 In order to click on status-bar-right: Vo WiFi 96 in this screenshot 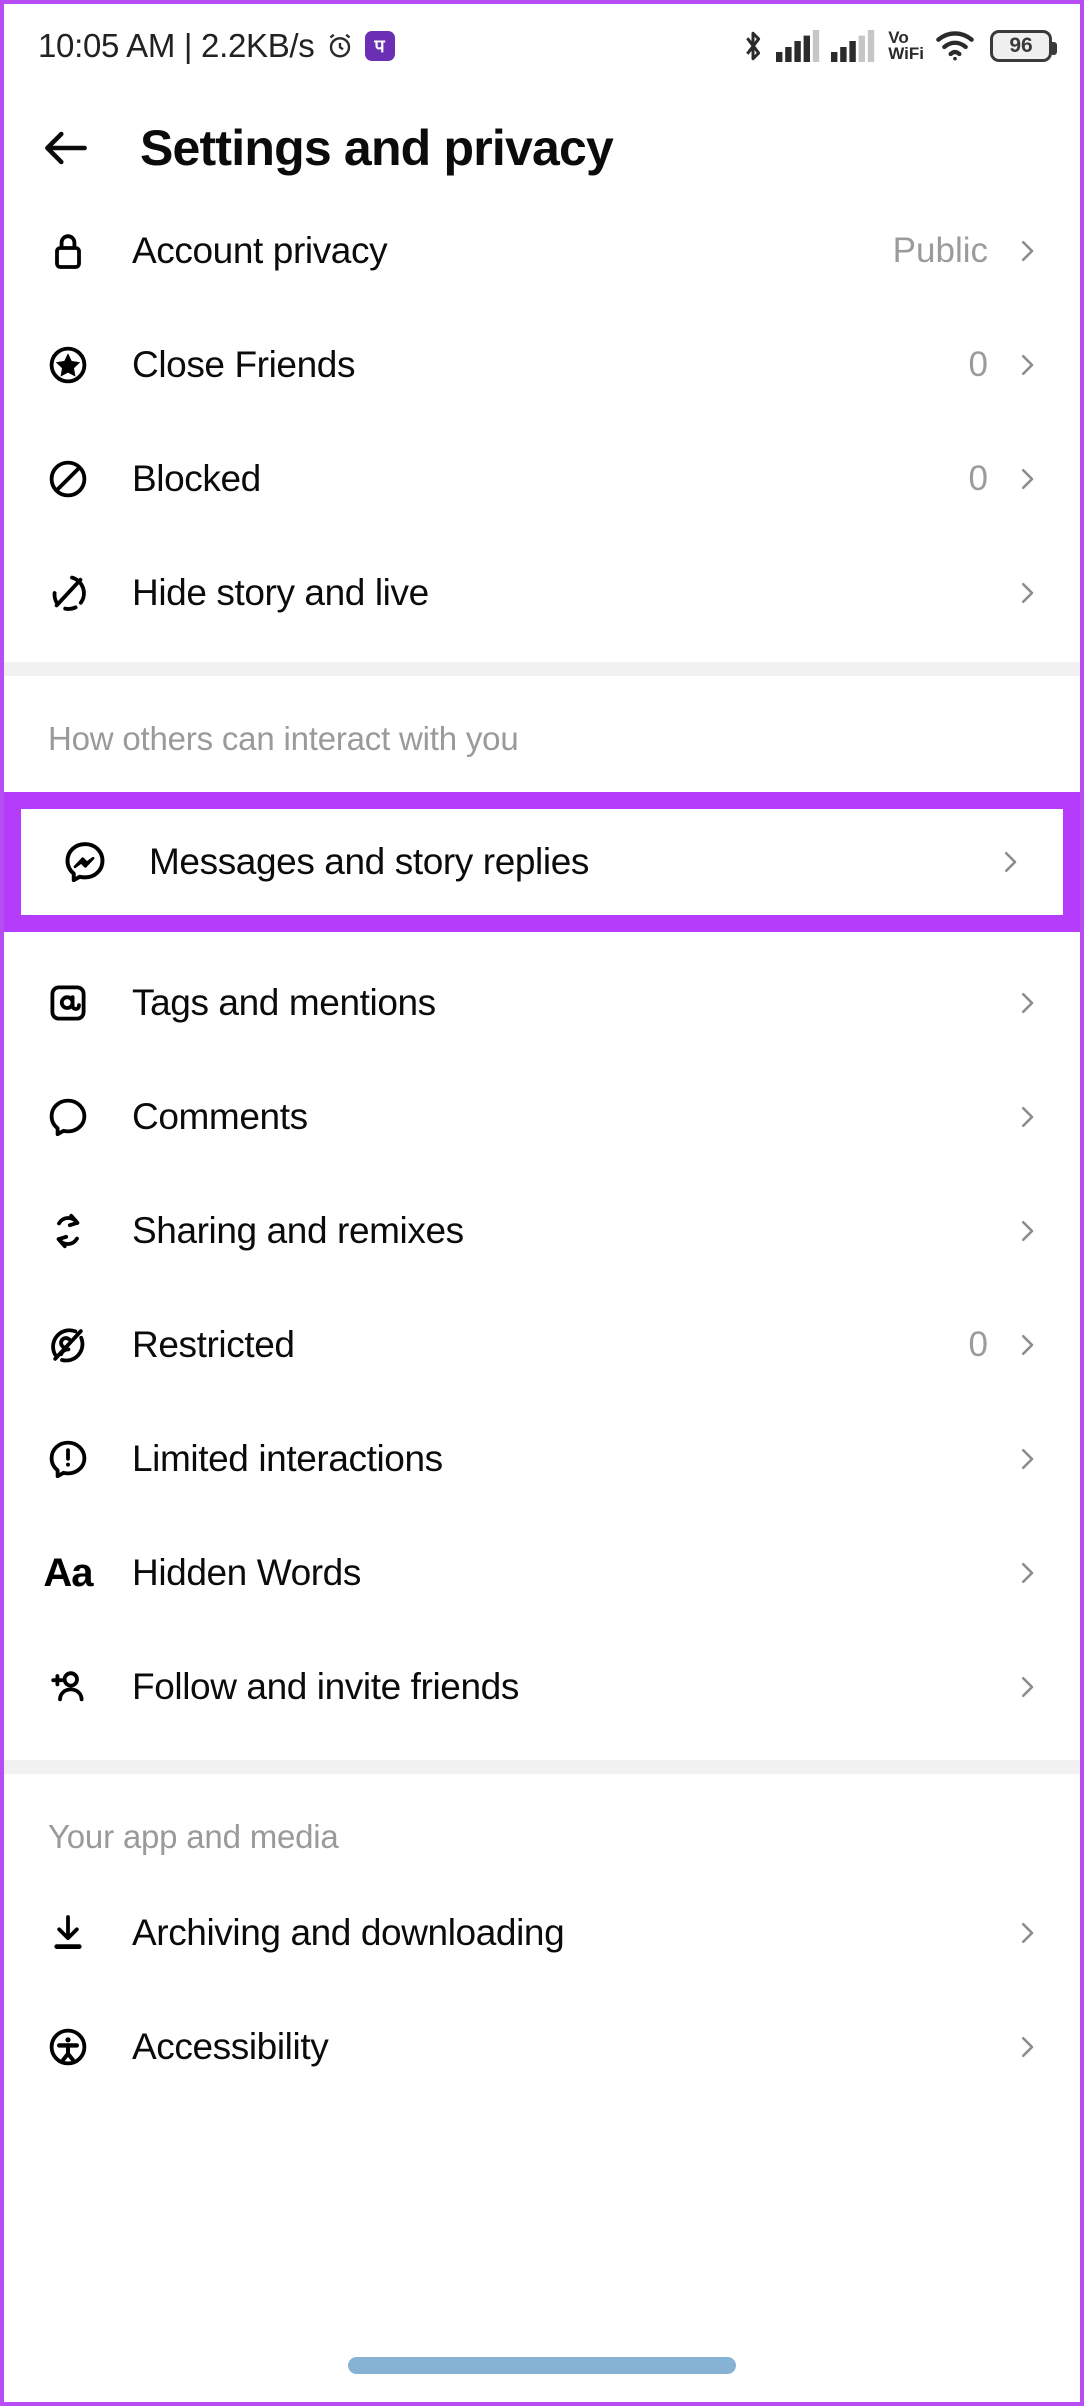, I will do `click(899, 46)`.